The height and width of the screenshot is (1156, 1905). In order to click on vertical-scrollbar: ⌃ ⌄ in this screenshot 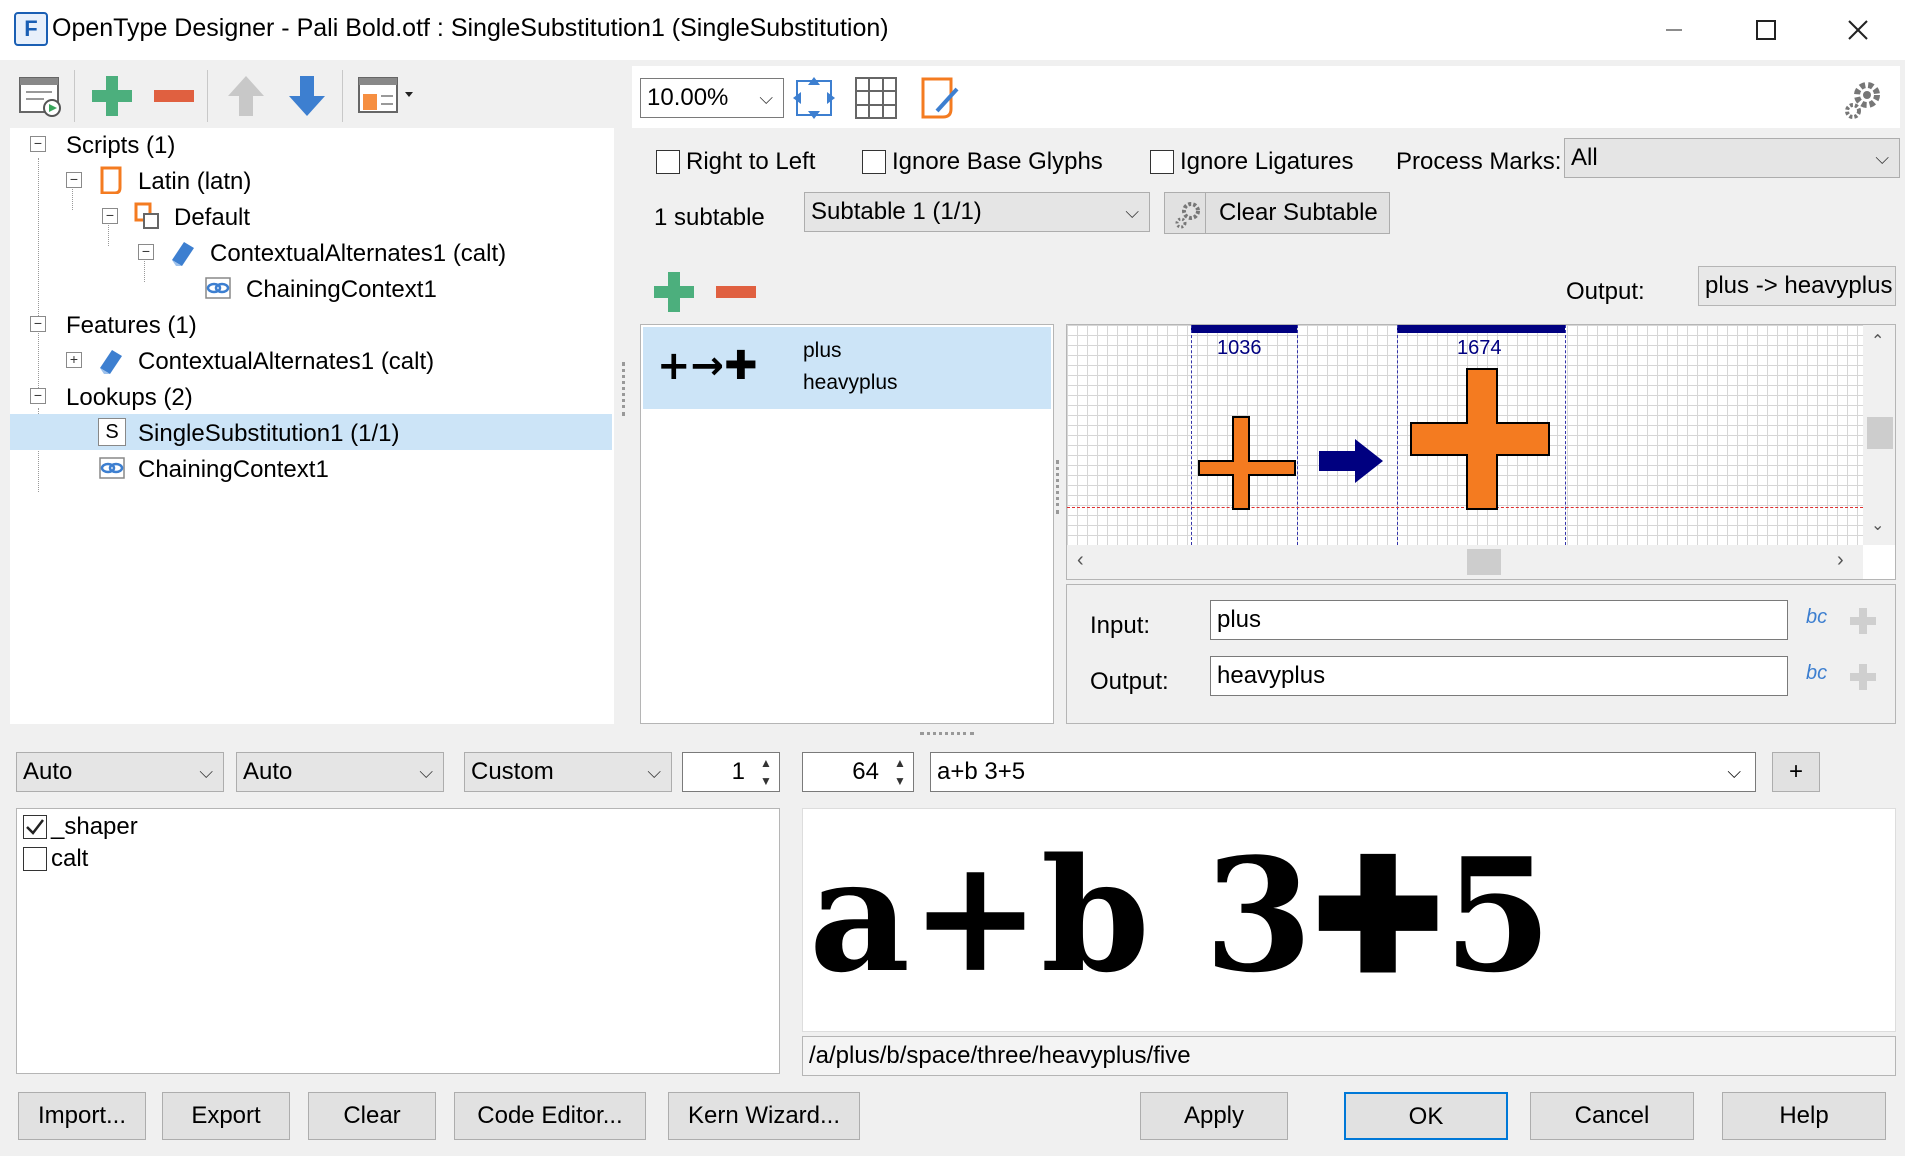, I will do `click(1879, 435)`.